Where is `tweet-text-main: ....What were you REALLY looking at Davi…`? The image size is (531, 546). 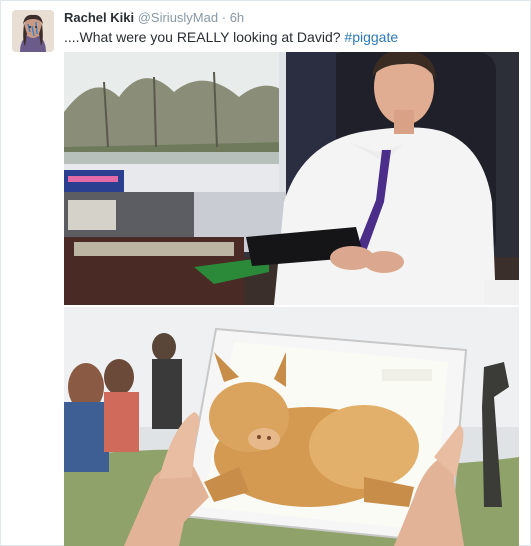
tweet-text-main: ....What were you REALLY looking at Davi… is located at coordinates (202, 37).